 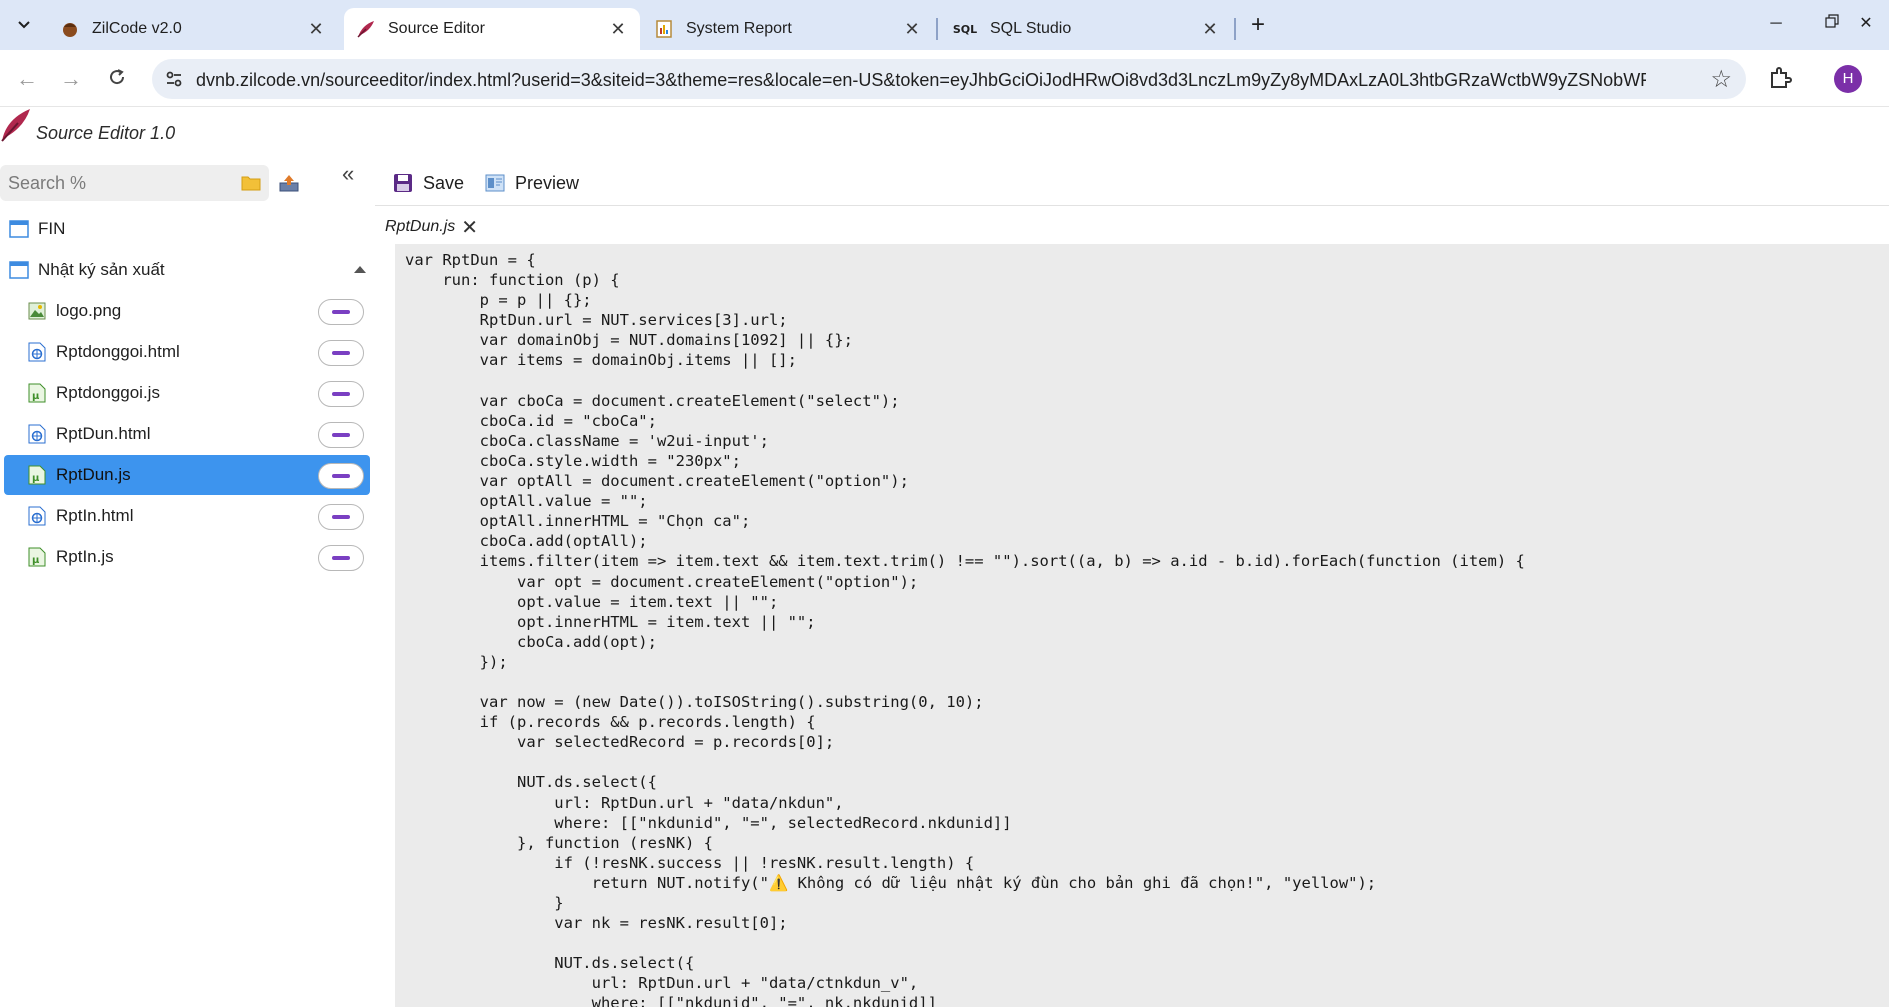 I want to click on profile-avatar: H, so click(x=1848, y=79).